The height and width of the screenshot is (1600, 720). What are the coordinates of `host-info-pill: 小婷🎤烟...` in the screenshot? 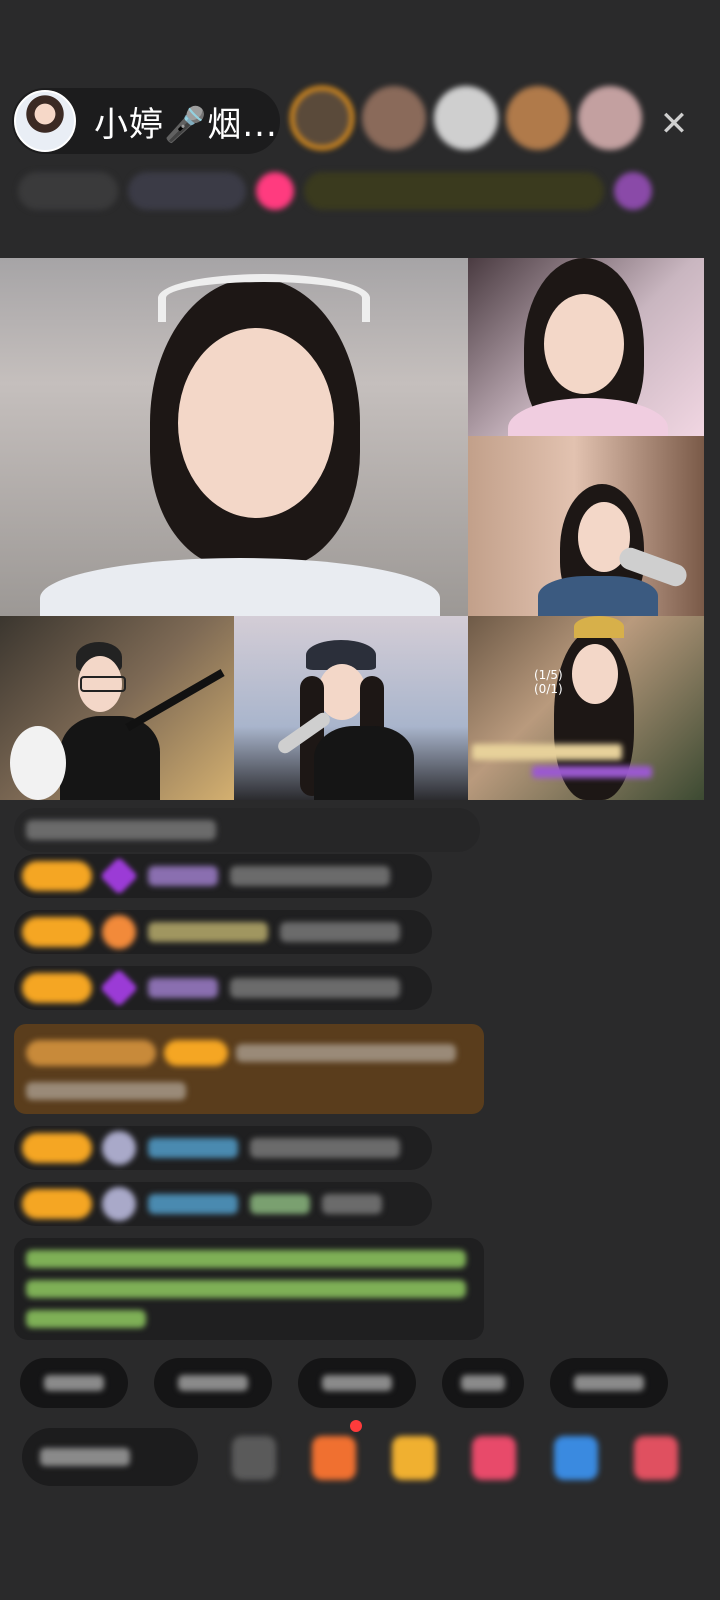 It's located at (146, 121).